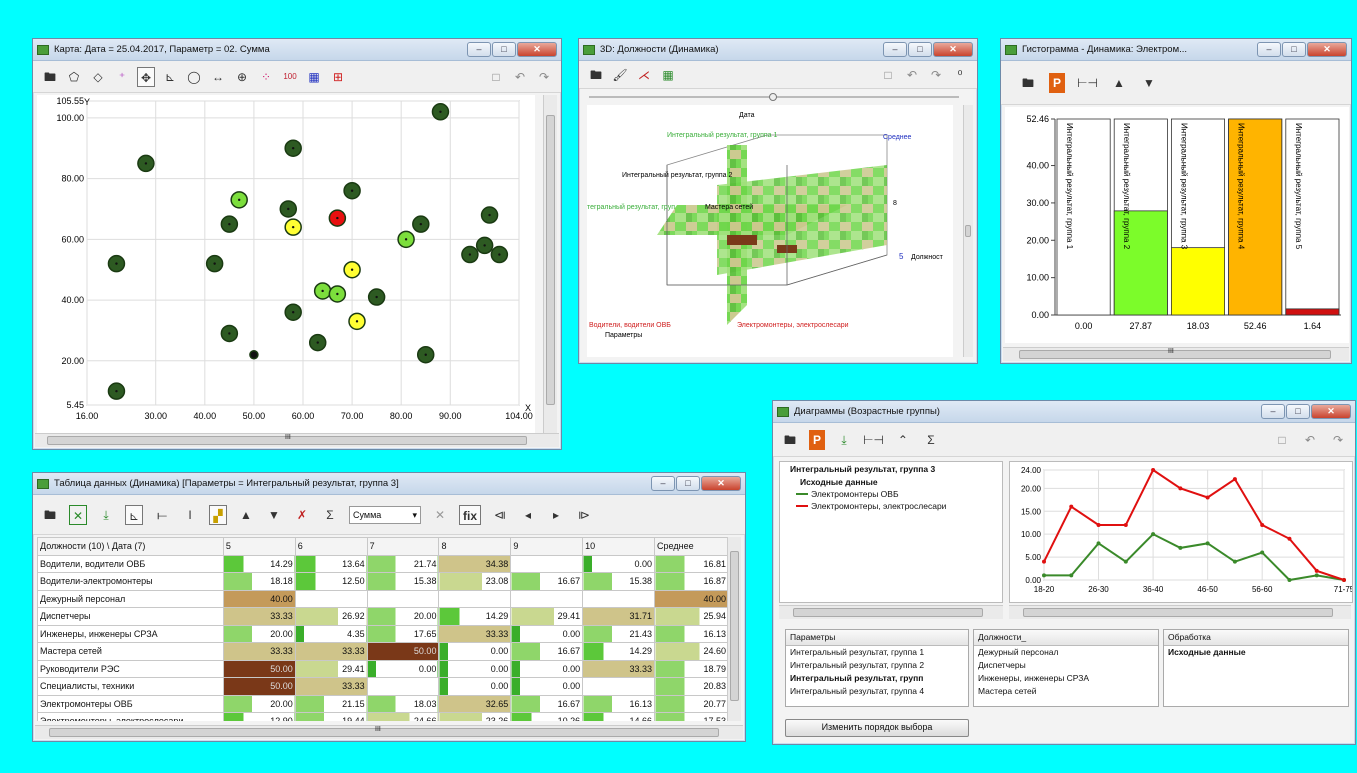  What do you see at coordinates (403, 546) in the screenshot?
I see `table-column-header: 7` at bounding box center [403, 546].